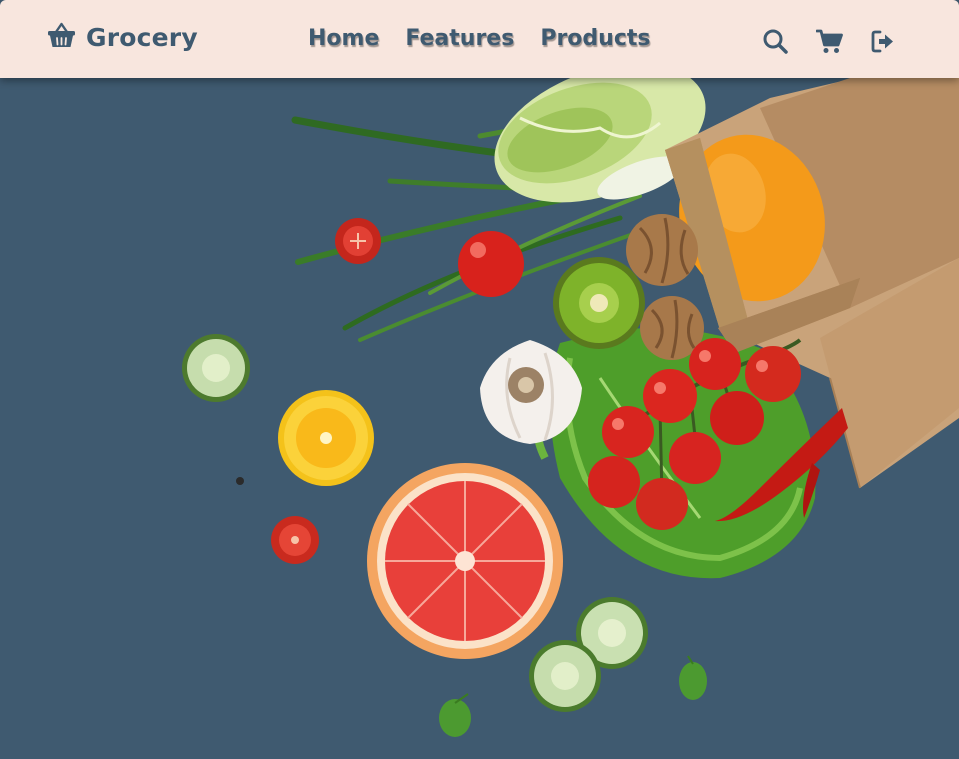  What do you see at coordinates (142, 37) in the screenshot?
I see `logo-text: Grocery` at bounding box center [142, 37].